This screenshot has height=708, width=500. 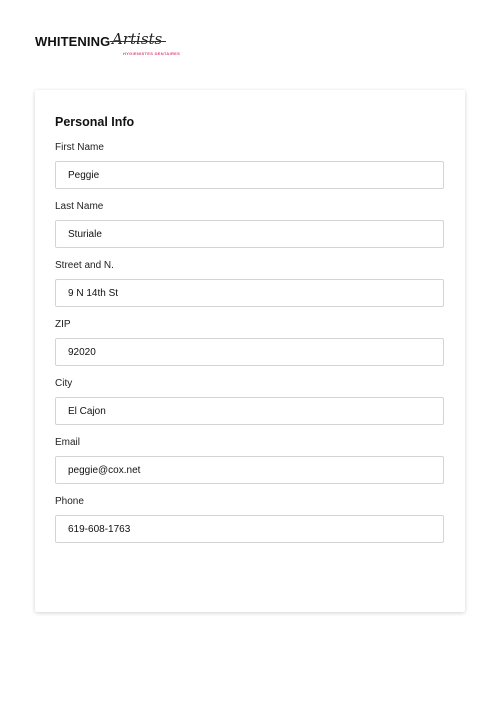 I want to click on brand-script: Artists, so click(x=137, y=39).